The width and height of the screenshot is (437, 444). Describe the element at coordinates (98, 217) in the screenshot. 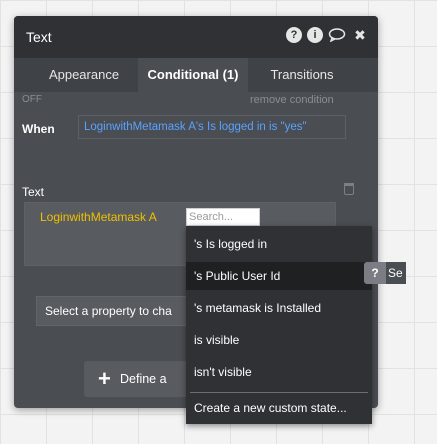

I see `dynamic-expression-chip: LoginwithMetamask A` at that location.